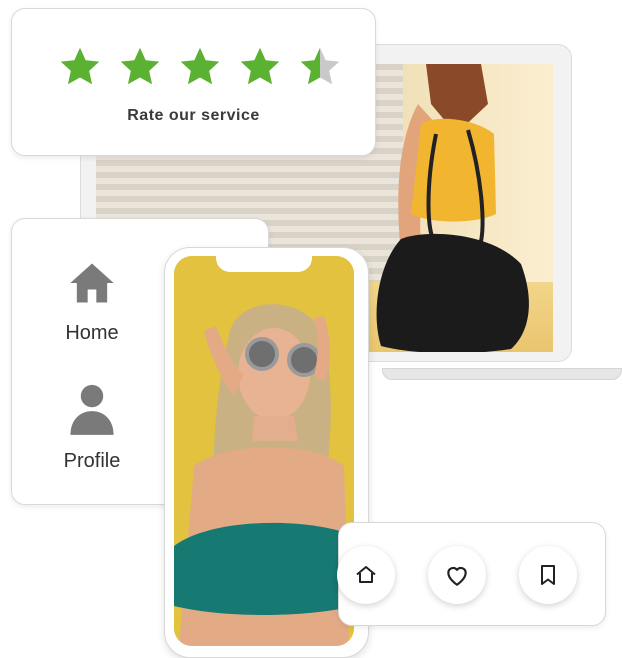  Describe the element at coordinates (502, 374) in the screenshot. I see `laptop-base` at that location.